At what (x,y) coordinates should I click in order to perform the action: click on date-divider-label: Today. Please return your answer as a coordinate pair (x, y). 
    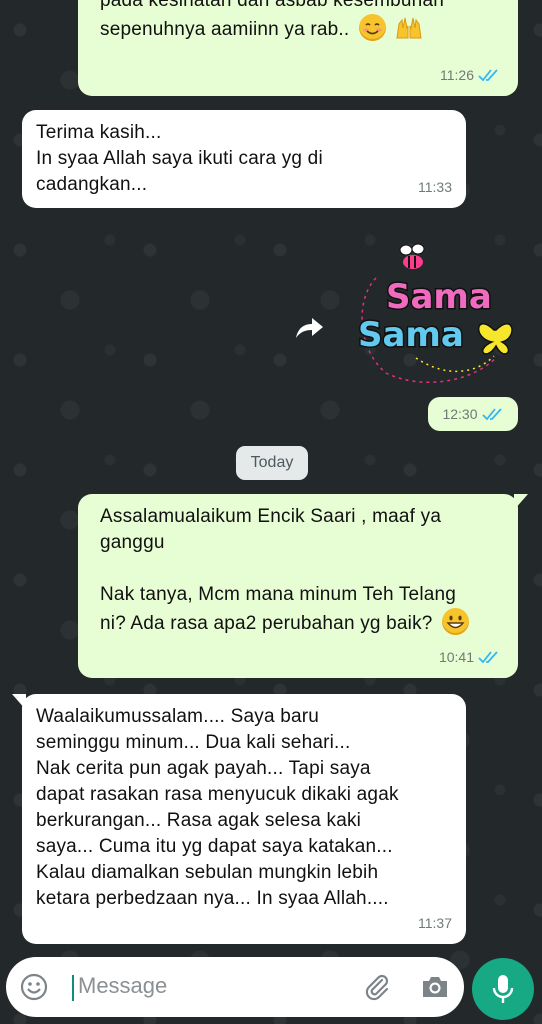
    Looking at the image, I should click on (272, 462).